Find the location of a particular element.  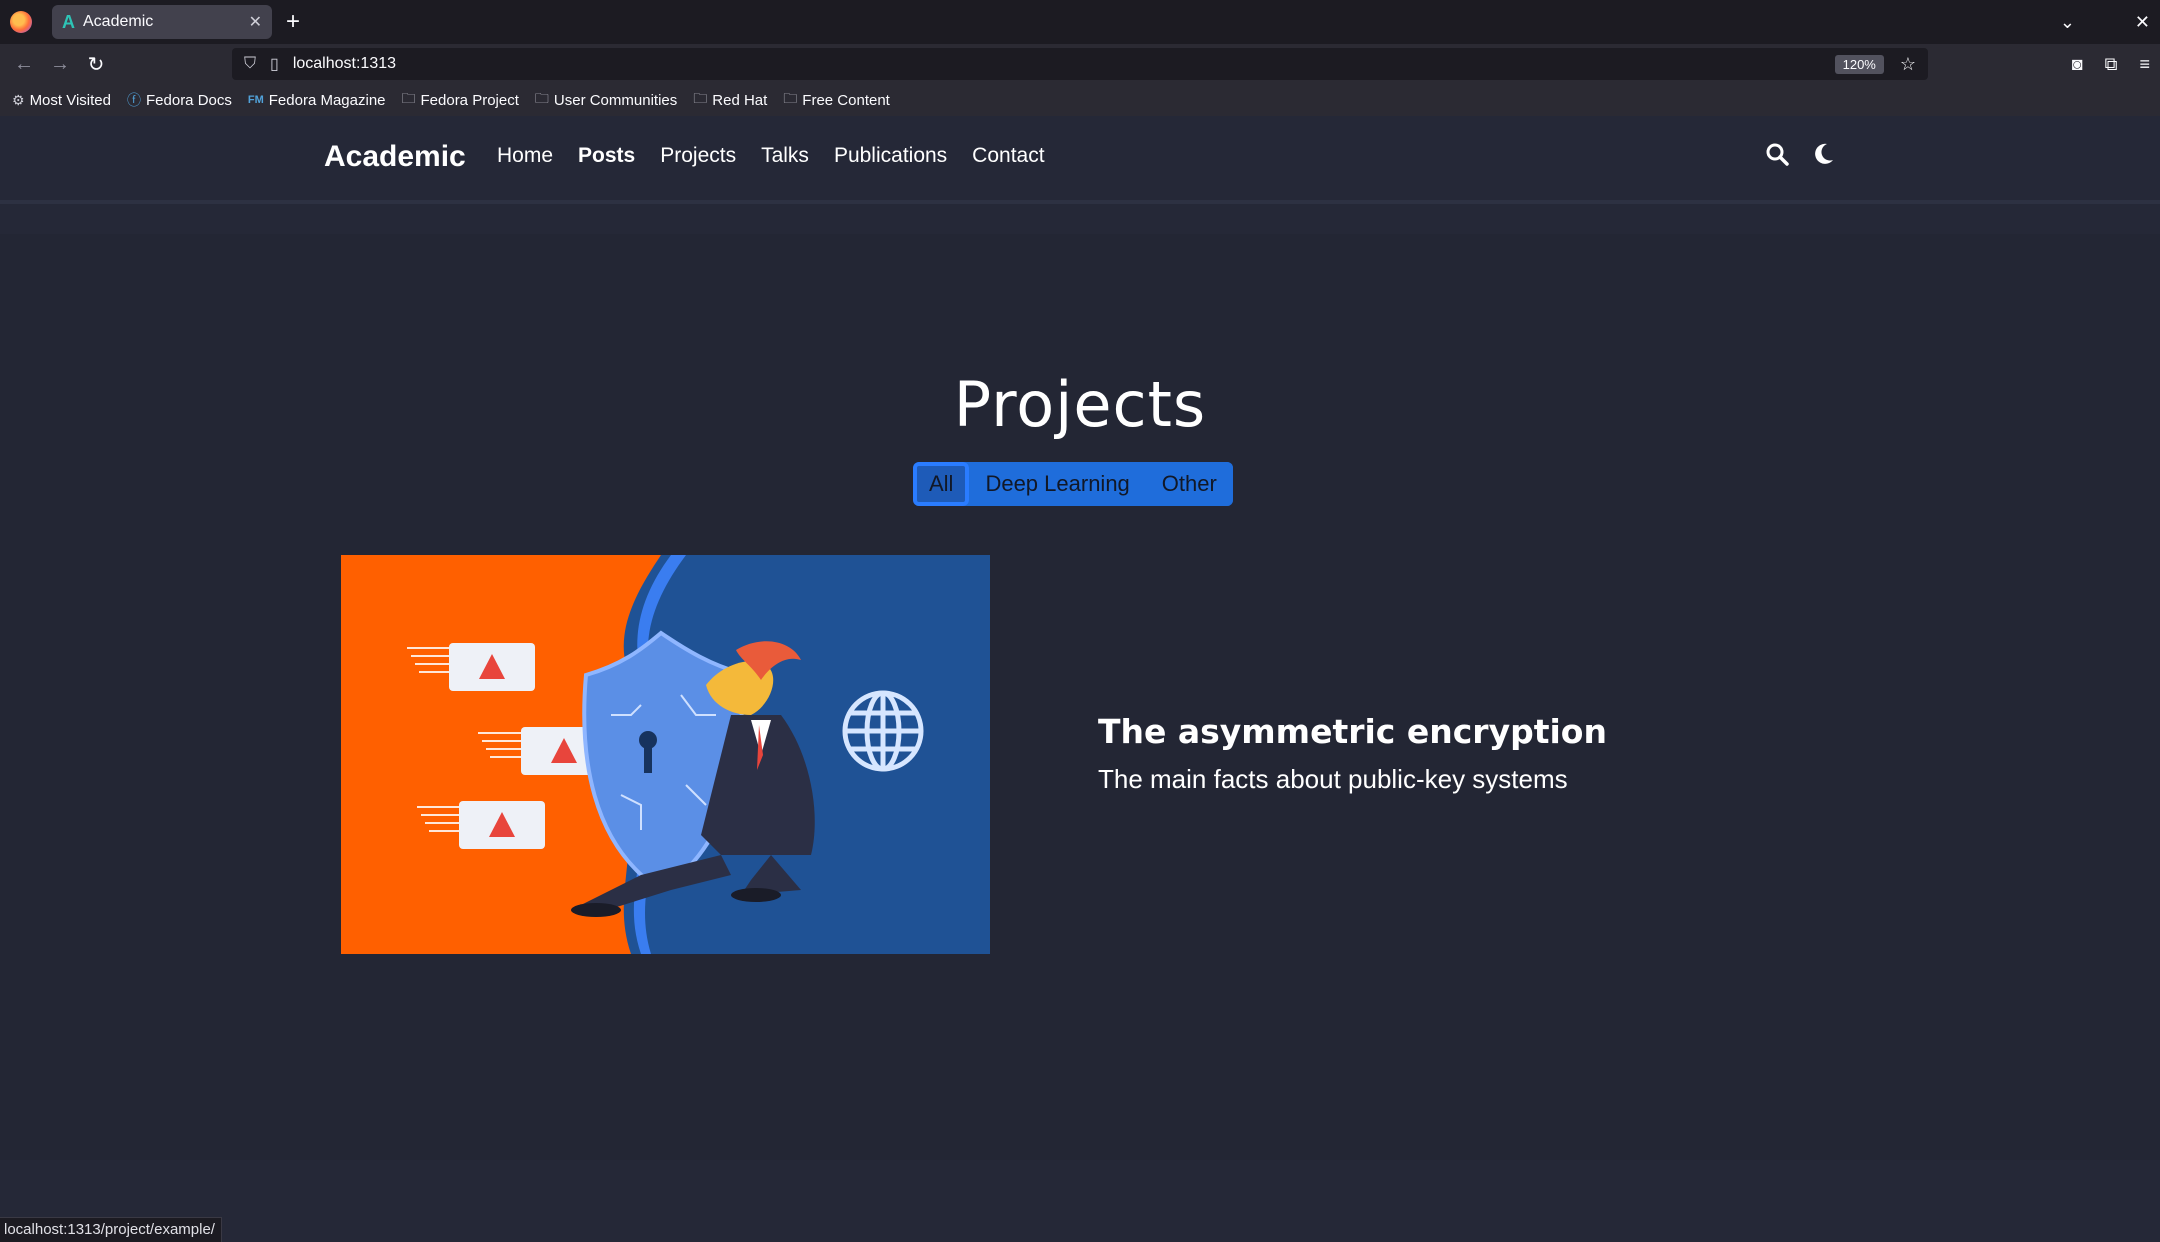

bookmark-label: Fedora Project is located at coordinates (469, 100).